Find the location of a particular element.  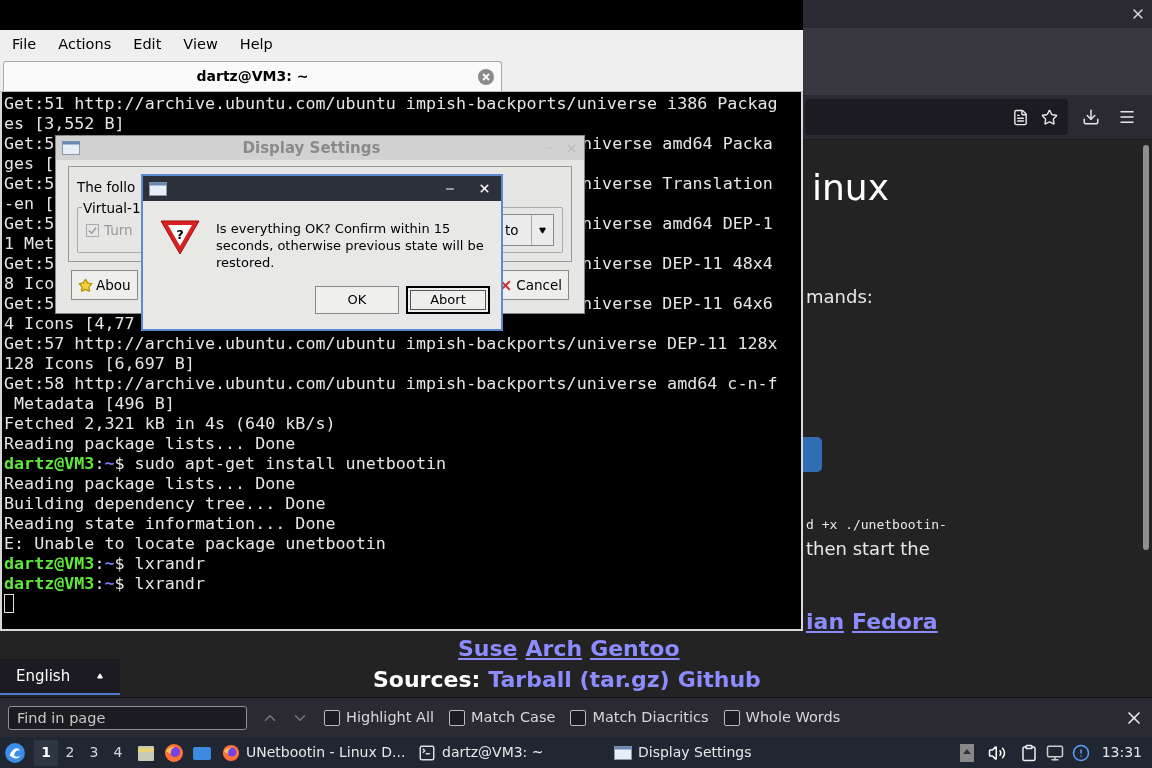

workspace-button: 1 is located at coordinates (46, 752).